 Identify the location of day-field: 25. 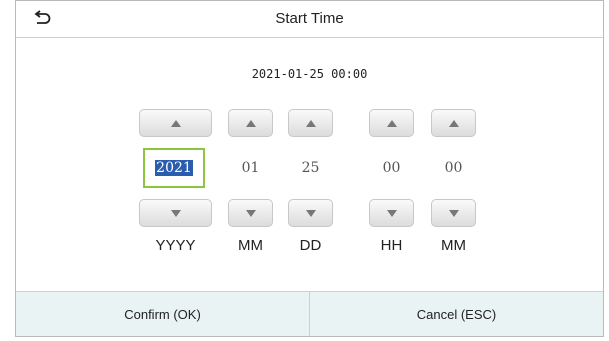
(310, 168).